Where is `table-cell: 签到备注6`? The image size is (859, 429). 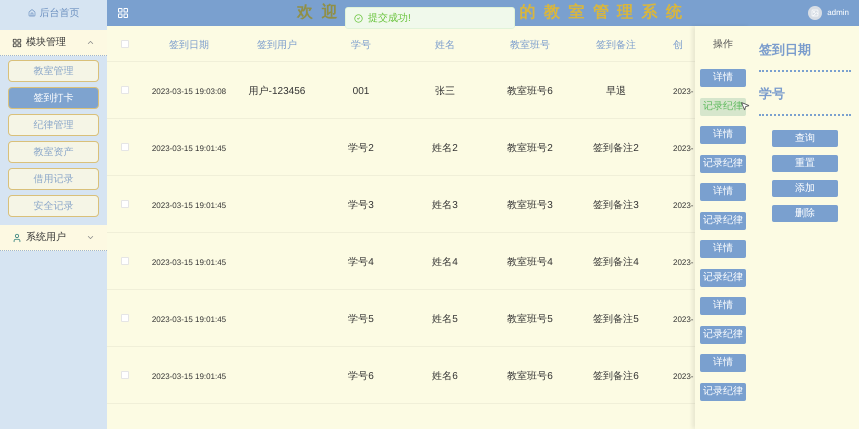
table-cell: 签到备注6 is located at coordinates (616, 376).